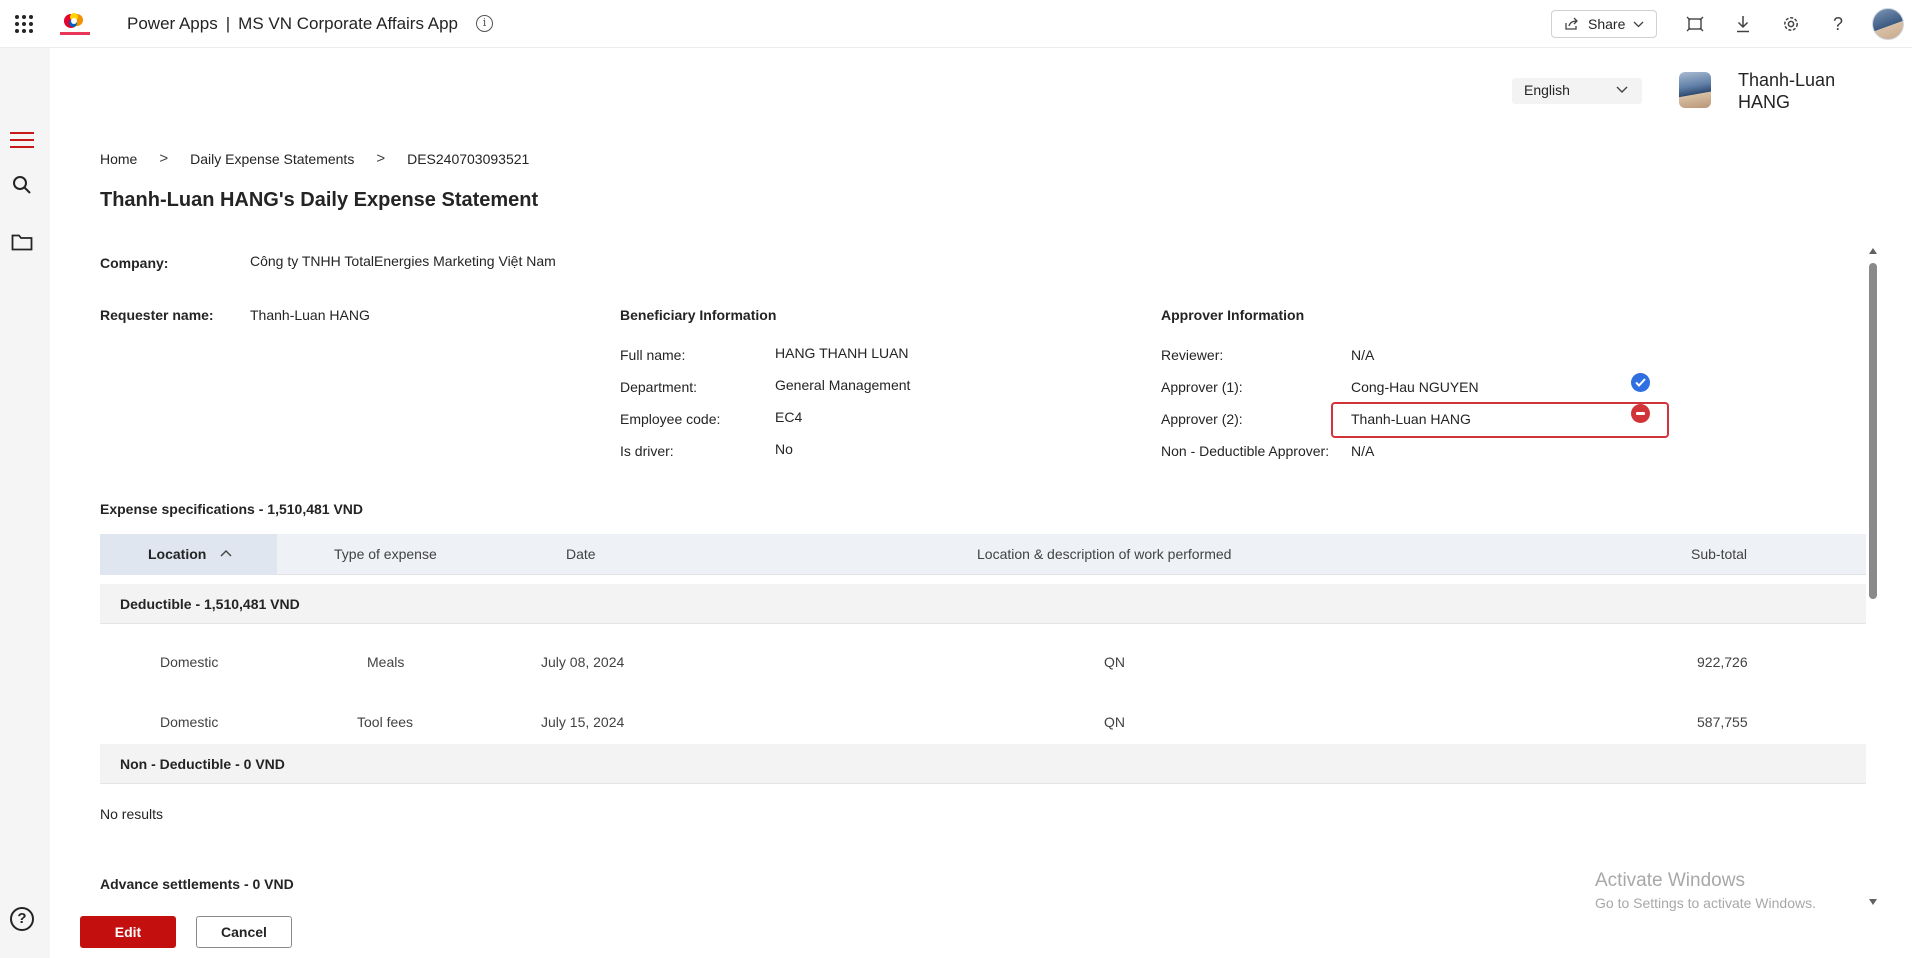 The height and width of the screenshot is (958, 1912). What do you see at coordinates (1363, 355) in the screenshot?
I see `reviewer-value: N/A` at bounding box center [1363, 355].